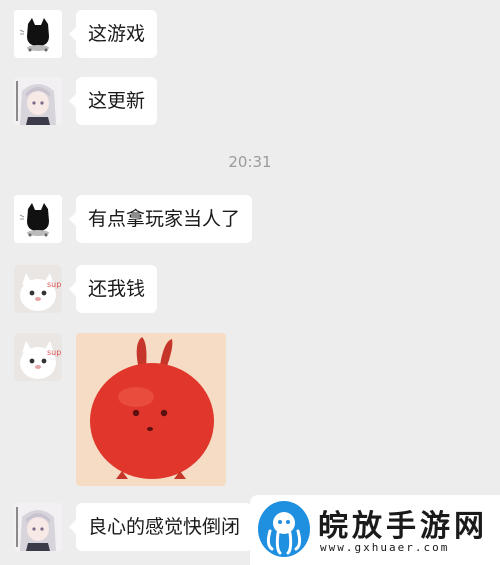 This screenshot has height=565, width=500. I want to click on message-bubble: 这更新, so click(113, 101).